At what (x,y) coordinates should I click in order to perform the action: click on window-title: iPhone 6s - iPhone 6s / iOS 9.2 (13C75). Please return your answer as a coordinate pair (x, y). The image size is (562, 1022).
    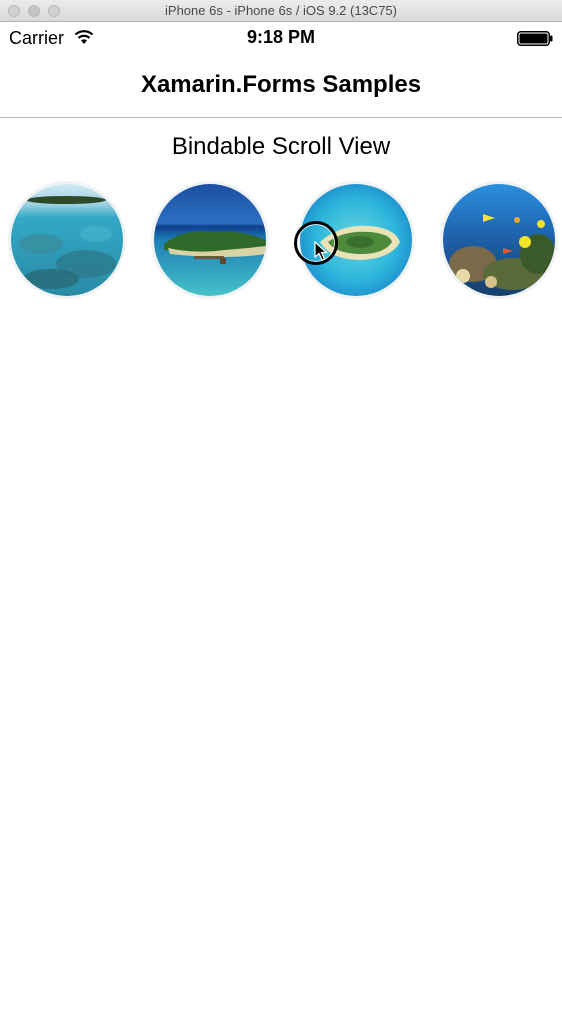
    Looking at the image, I should click on (281, 10).